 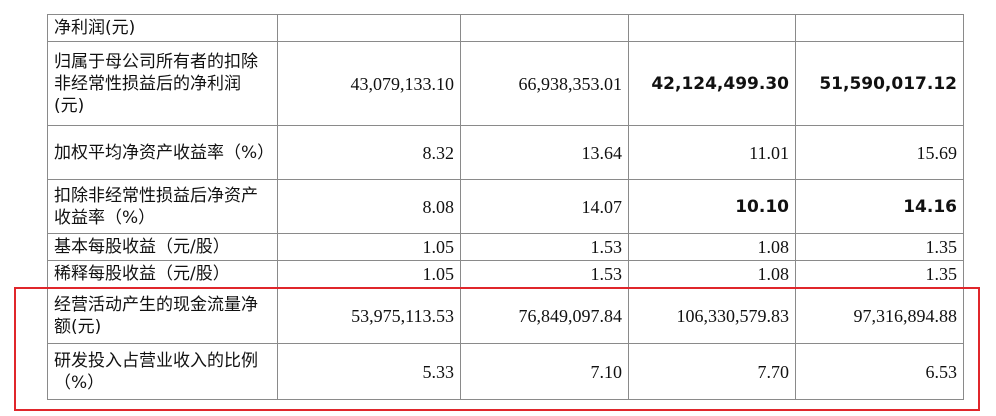 I want to click on value-cell: 51,590,017.12, so click(x=879, y=83).